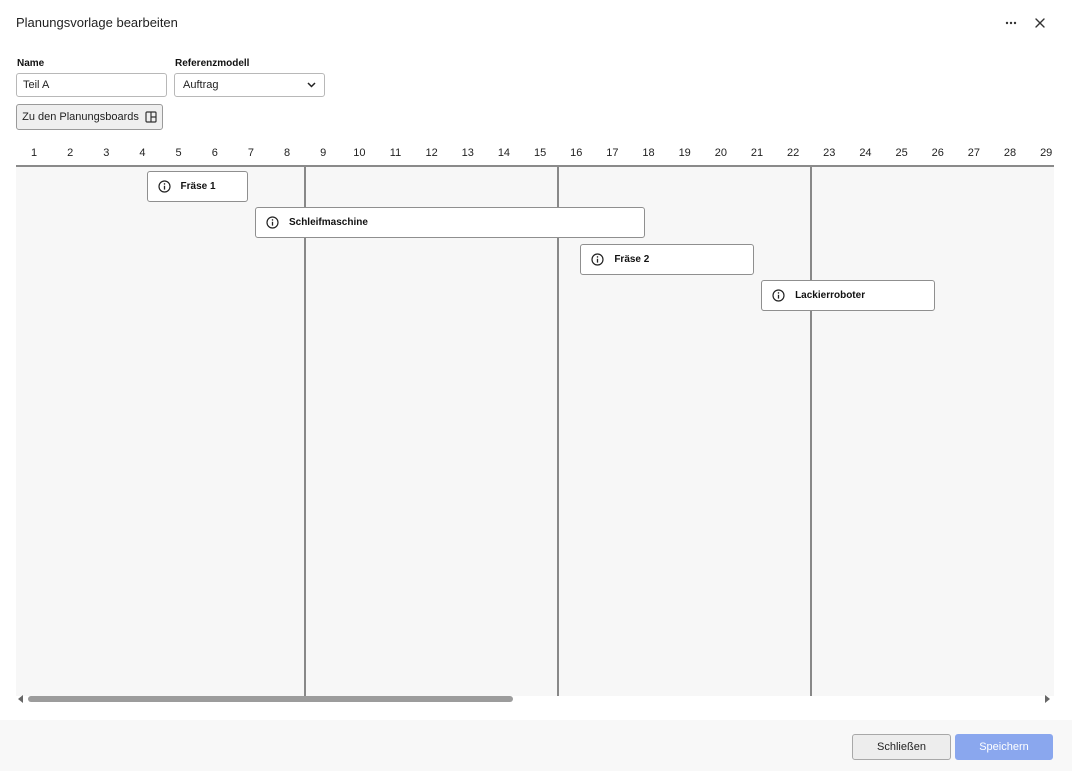 This screenshot has width=1072, height=771. What do you see at coordinates (91, 85) in the screenshot?
I see `name-input` at bounding box center [91, 85].